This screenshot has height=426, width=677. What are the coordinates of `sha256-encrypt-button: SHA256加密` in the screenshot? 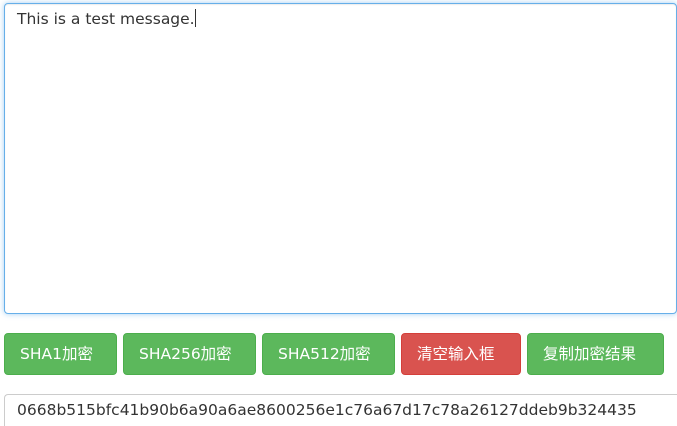 It's located at (189, 354).